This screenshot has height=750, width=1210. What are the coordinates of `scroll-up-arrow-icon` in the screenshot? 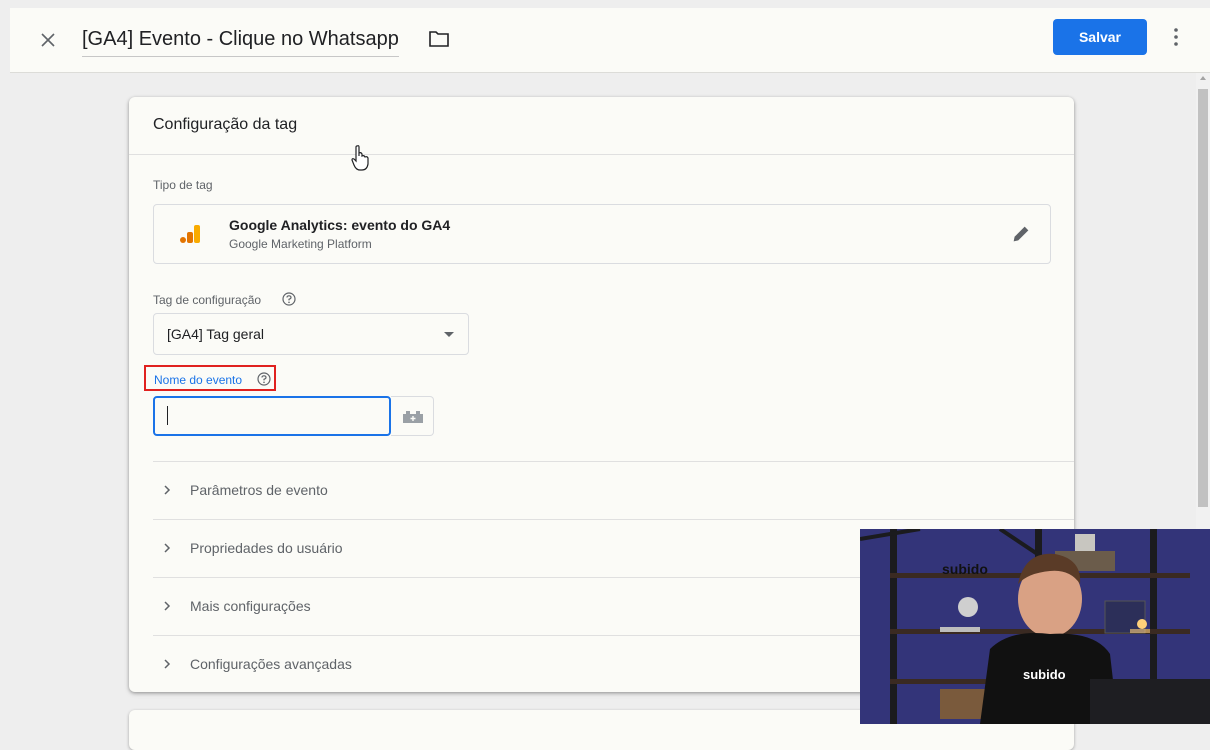 It's located at (1203, 78).